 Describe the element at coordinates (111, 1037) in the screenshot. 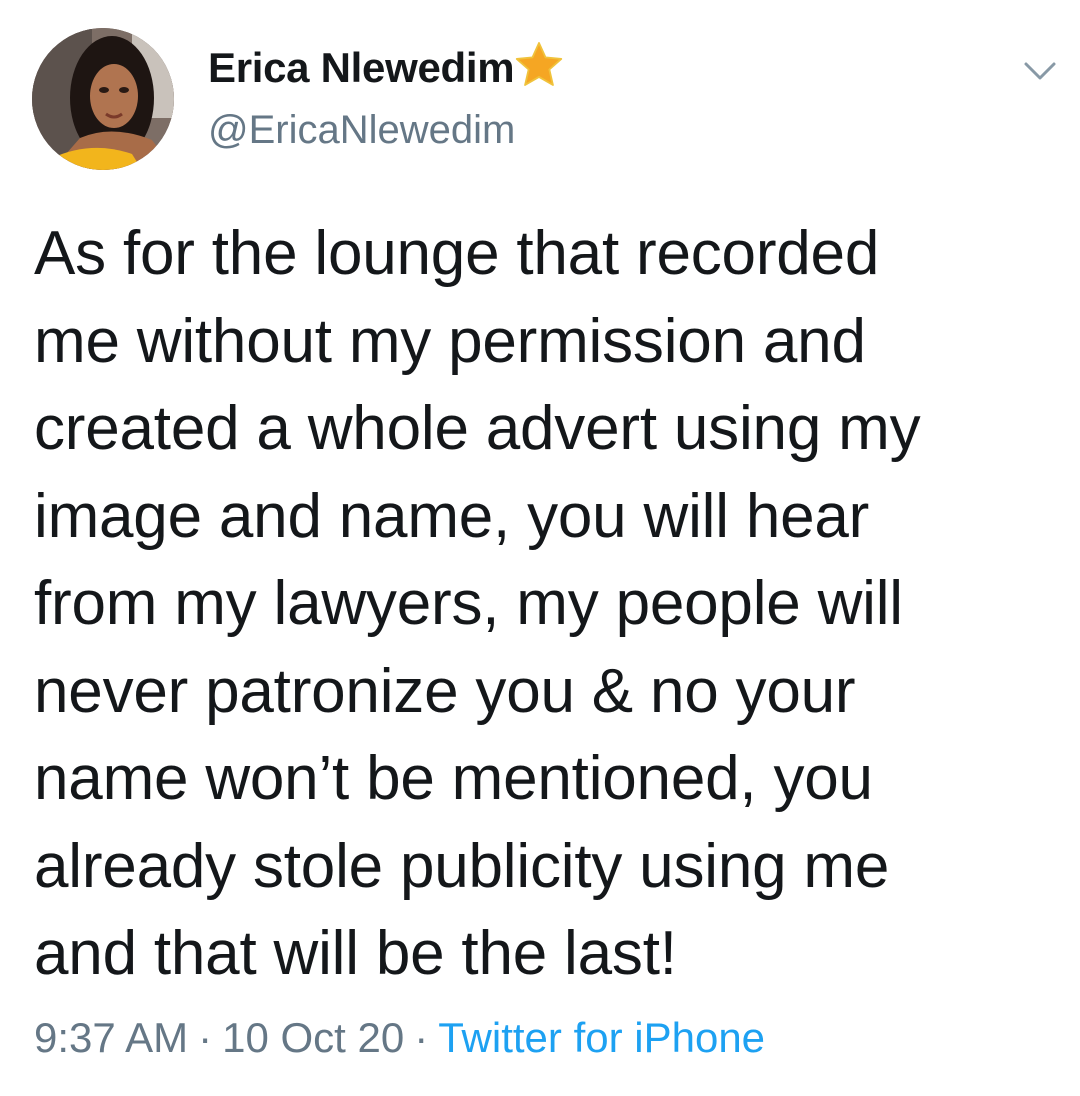

I see `tweet-time: 9:37 AM` at that location.